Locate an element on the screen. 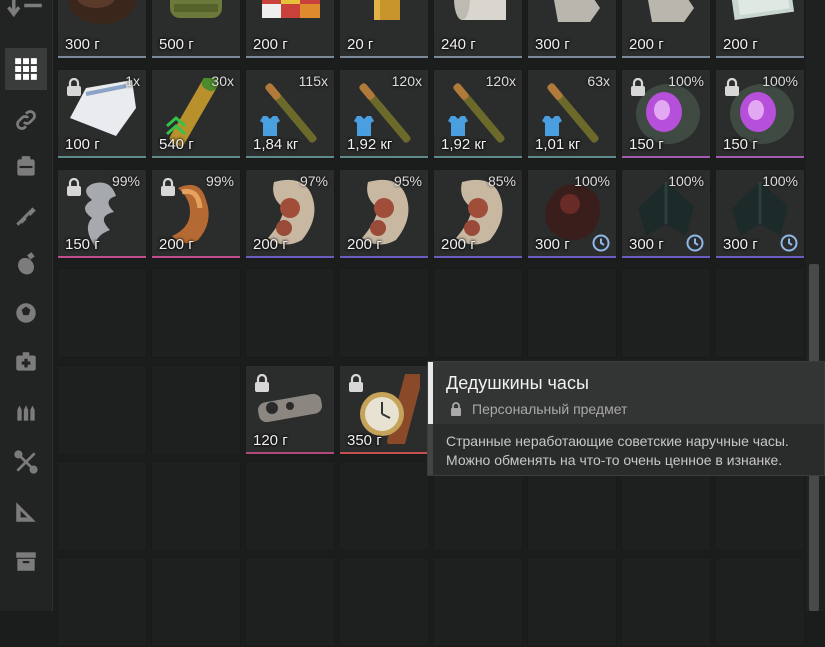 The image size is (825, 647). scrollbar is located at coordinates (815, 305).